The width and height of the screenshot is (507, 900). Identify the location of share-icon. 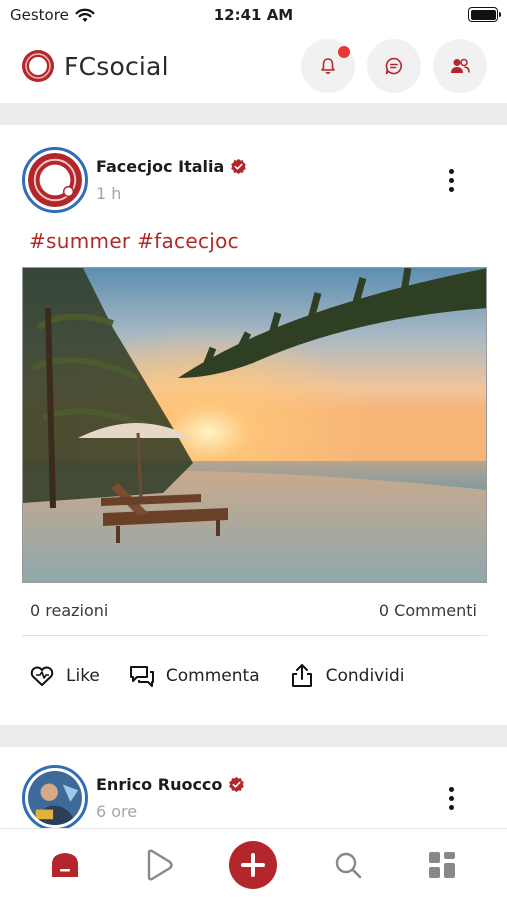
(301, 675).